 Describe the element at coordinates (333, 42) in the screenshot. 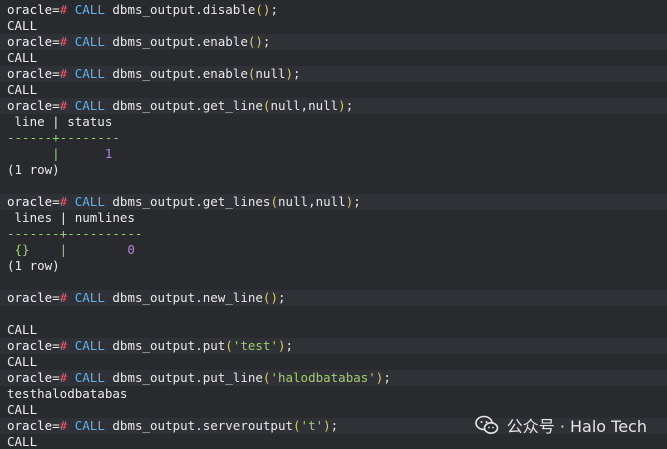

I see `command-line: oracle=# CALL dbms_output.enable();` at that location.